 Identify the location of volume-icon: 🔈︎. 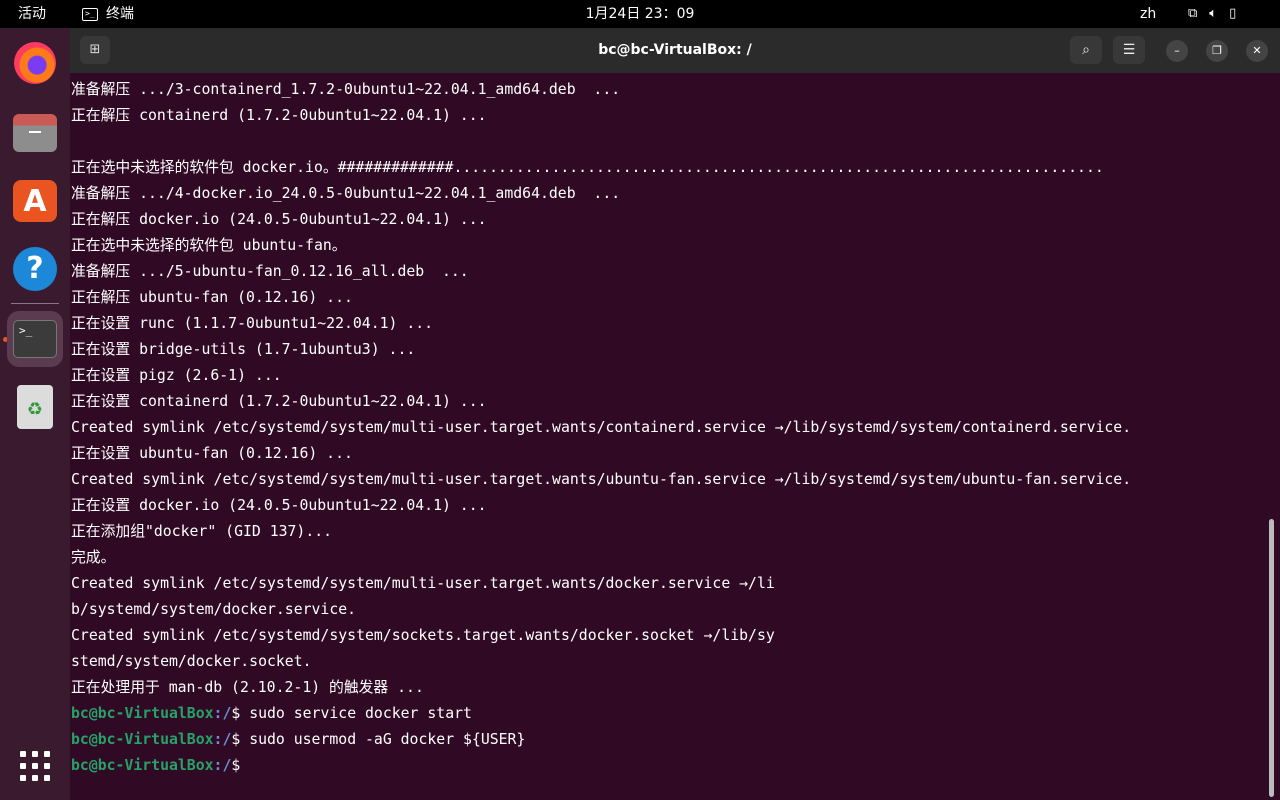
(1213, 13).